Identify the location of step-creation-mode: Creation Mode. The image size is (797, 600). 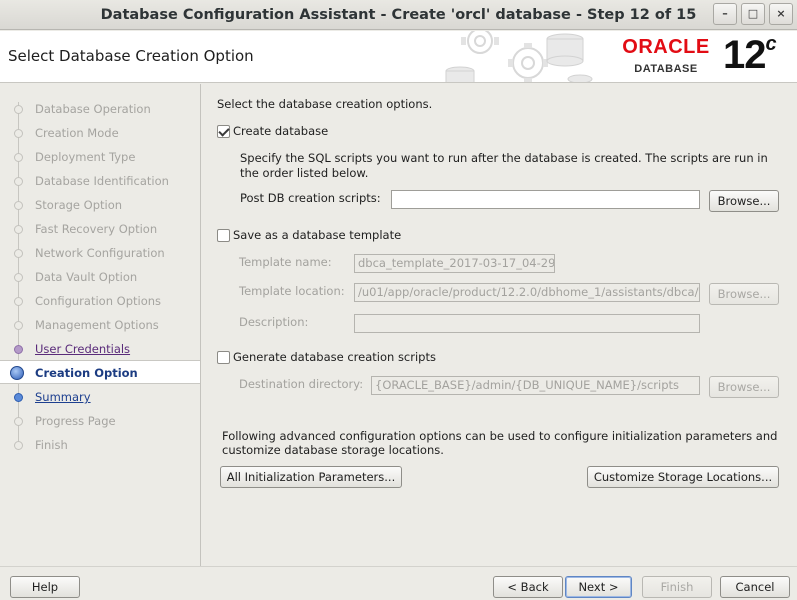
(100, 133).